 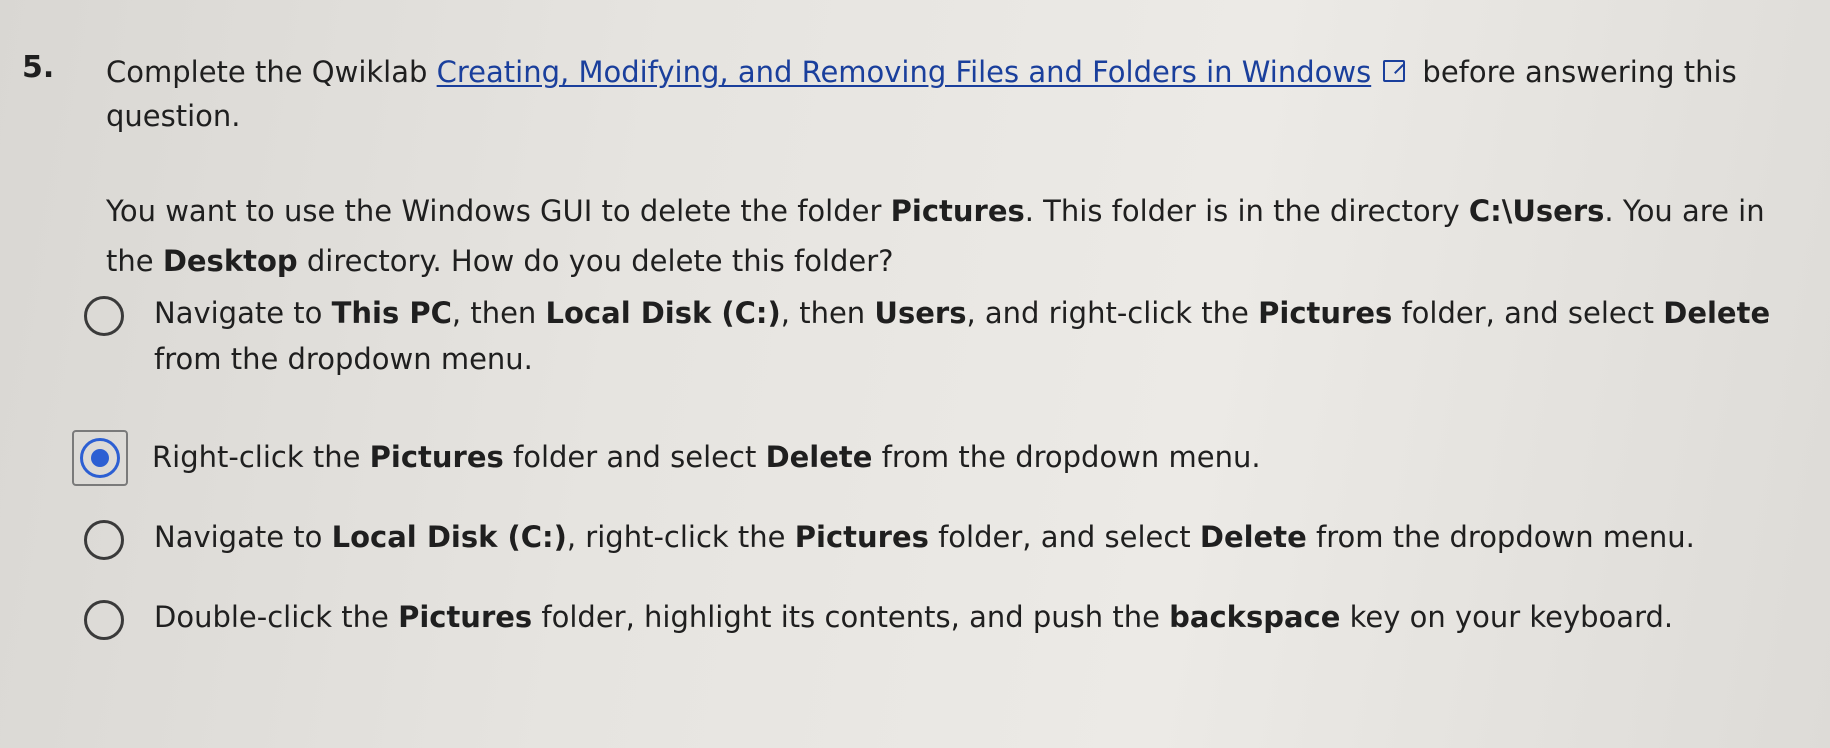 What do you see at coordinates (1255, 617) in the screenshot?
I see `answer-option-keyword: backspace` at bounding box center [1255, 617].